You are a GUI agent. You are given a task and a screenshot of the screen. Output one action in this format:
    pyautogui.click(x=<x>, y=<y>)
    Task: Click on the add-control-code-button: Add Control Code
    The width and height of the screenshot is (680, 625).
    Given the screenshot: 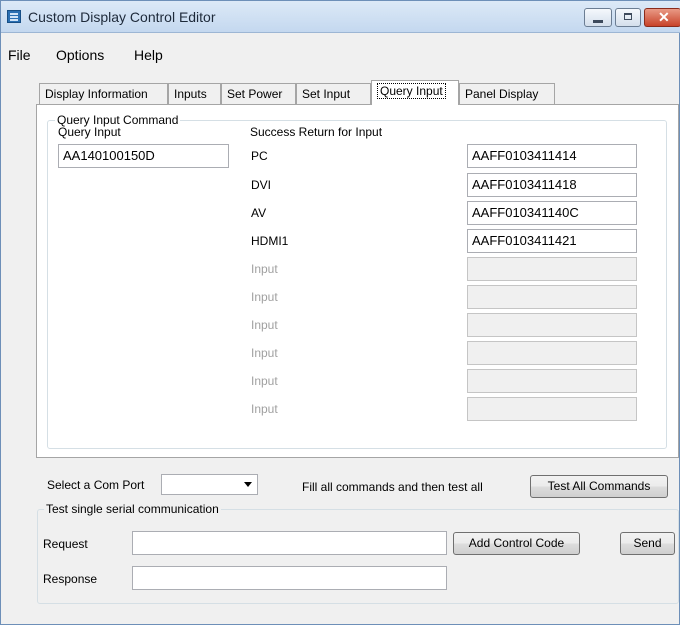 What is the action you would take?
    pyautogui.click(x=516, y=543)
    